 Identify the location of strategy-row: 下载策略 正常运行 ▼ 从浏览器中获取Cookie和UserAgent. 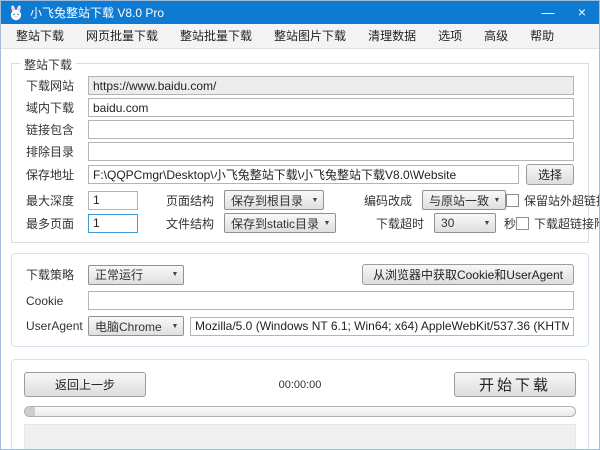
(300, 274).